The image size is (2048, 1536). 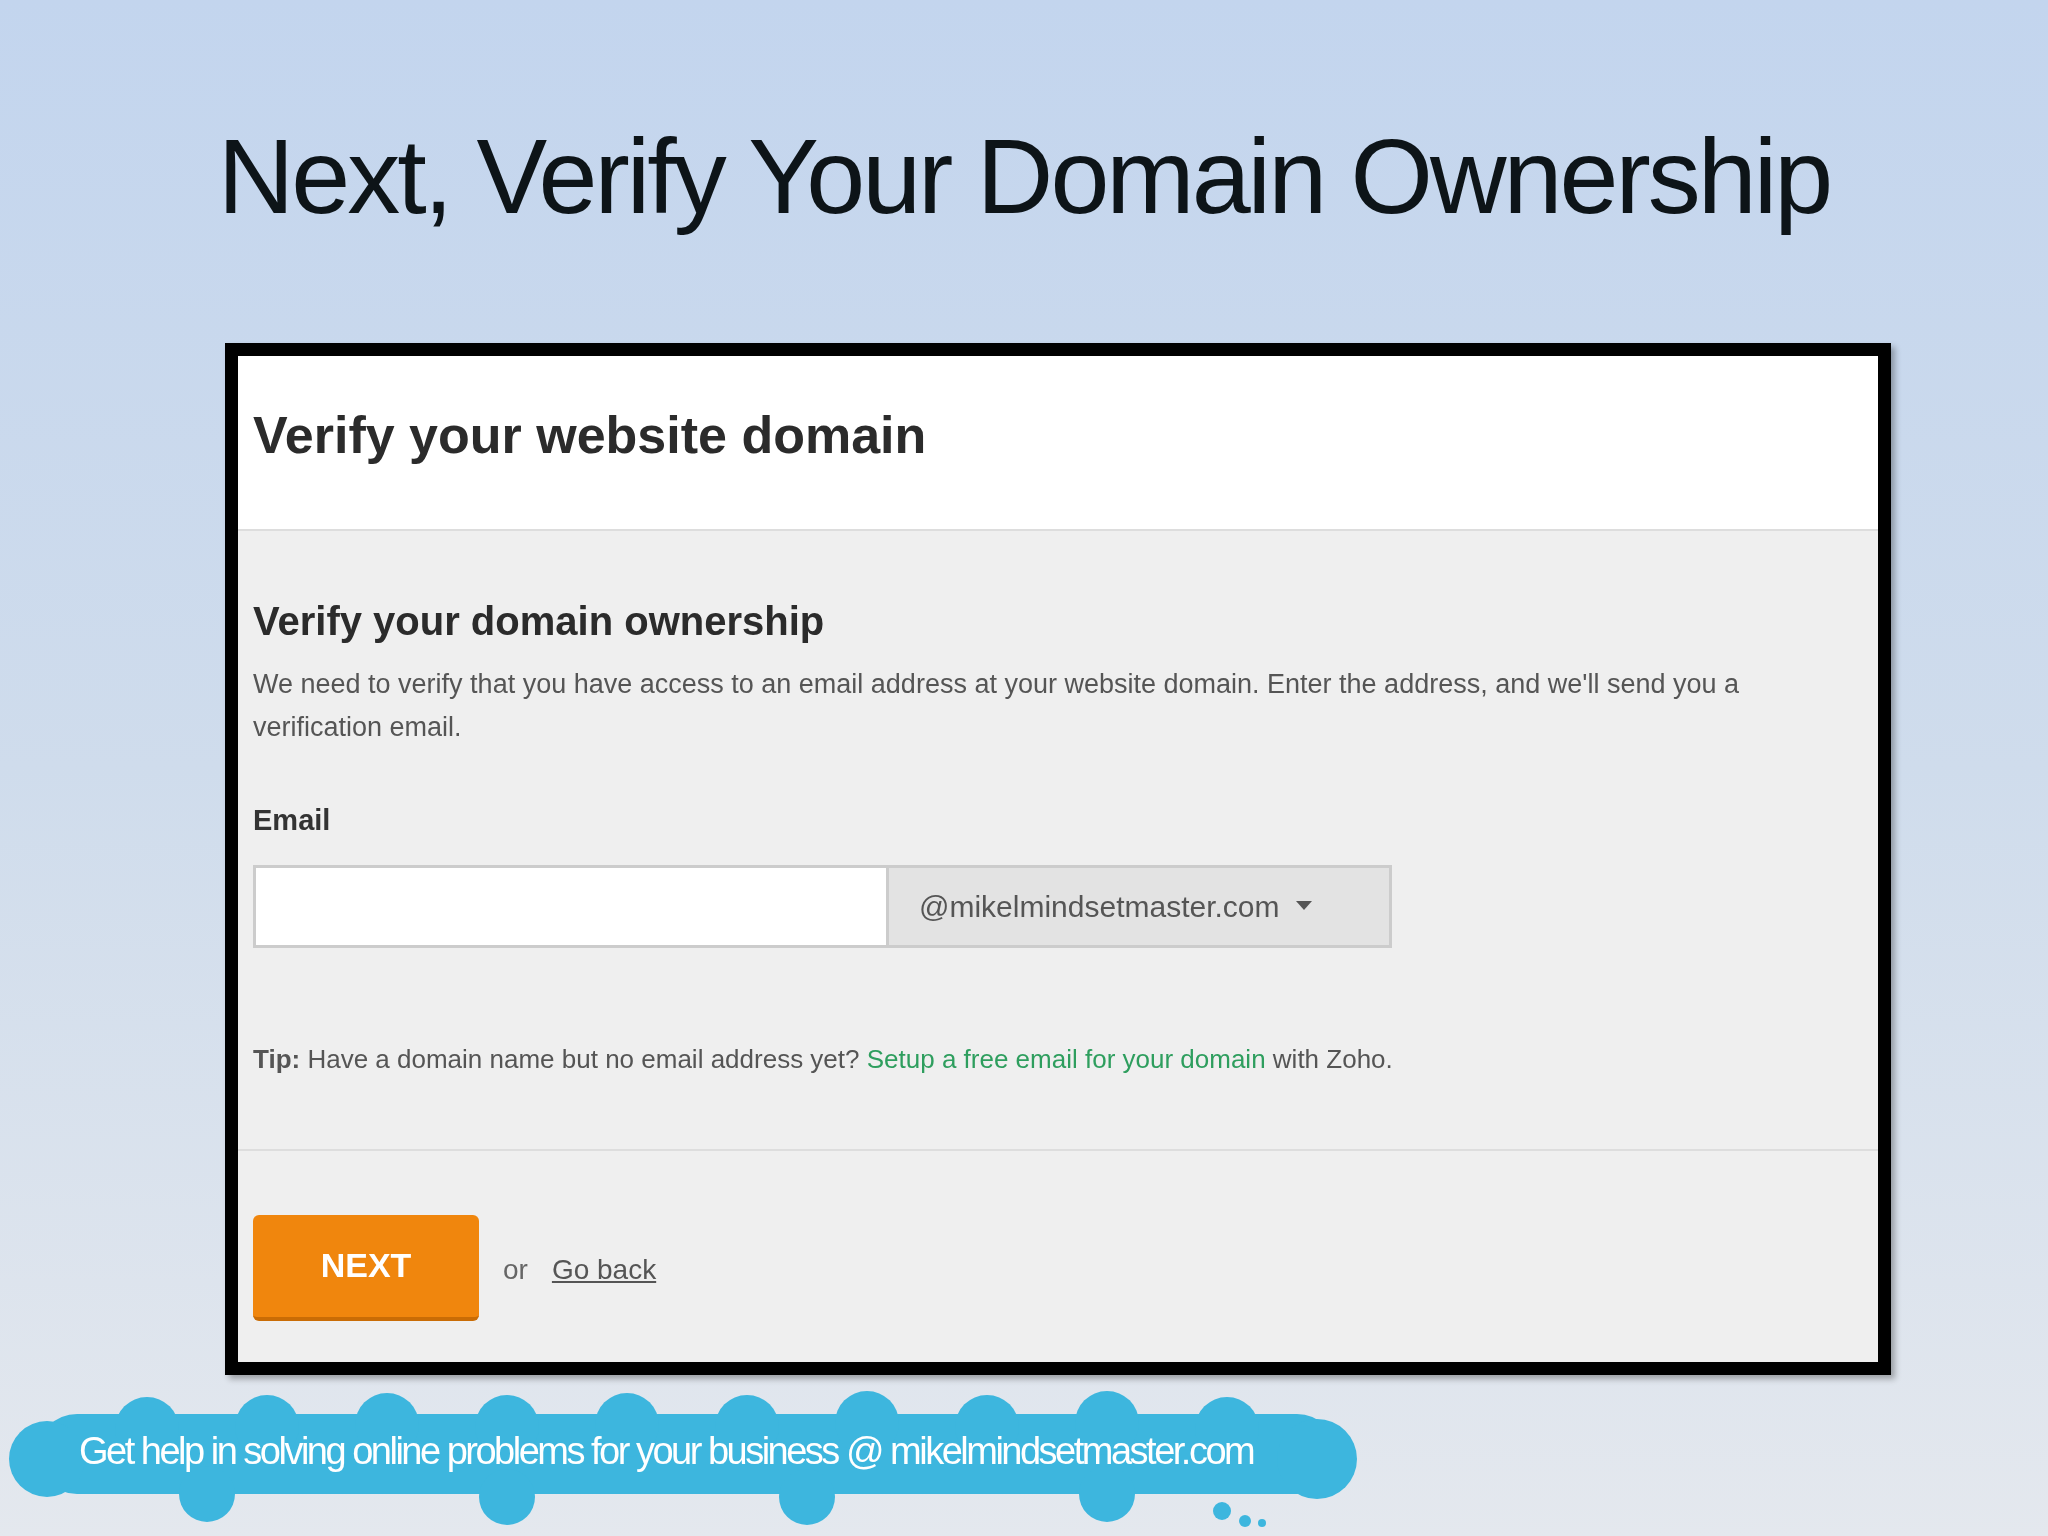 I want to click on email-input, so click(x=571, y=906).